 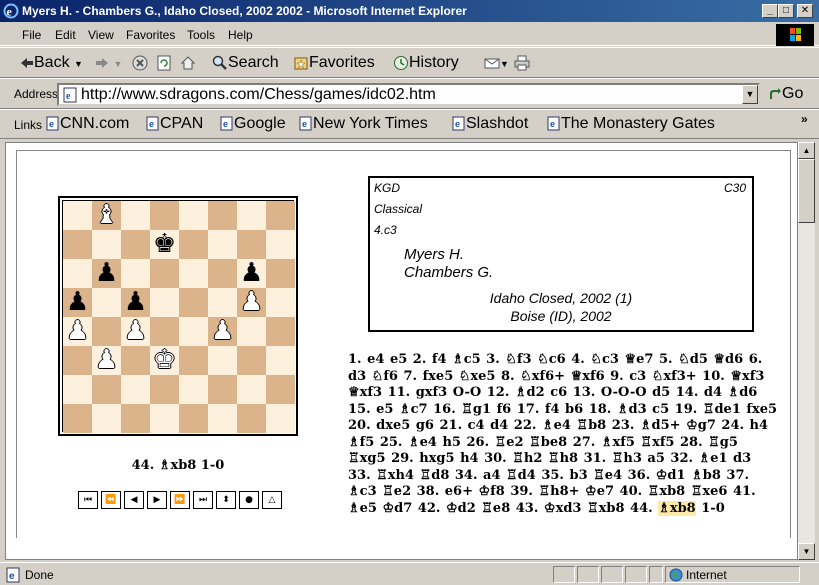 I want to click on square-f6, so click(x=222, y=273).